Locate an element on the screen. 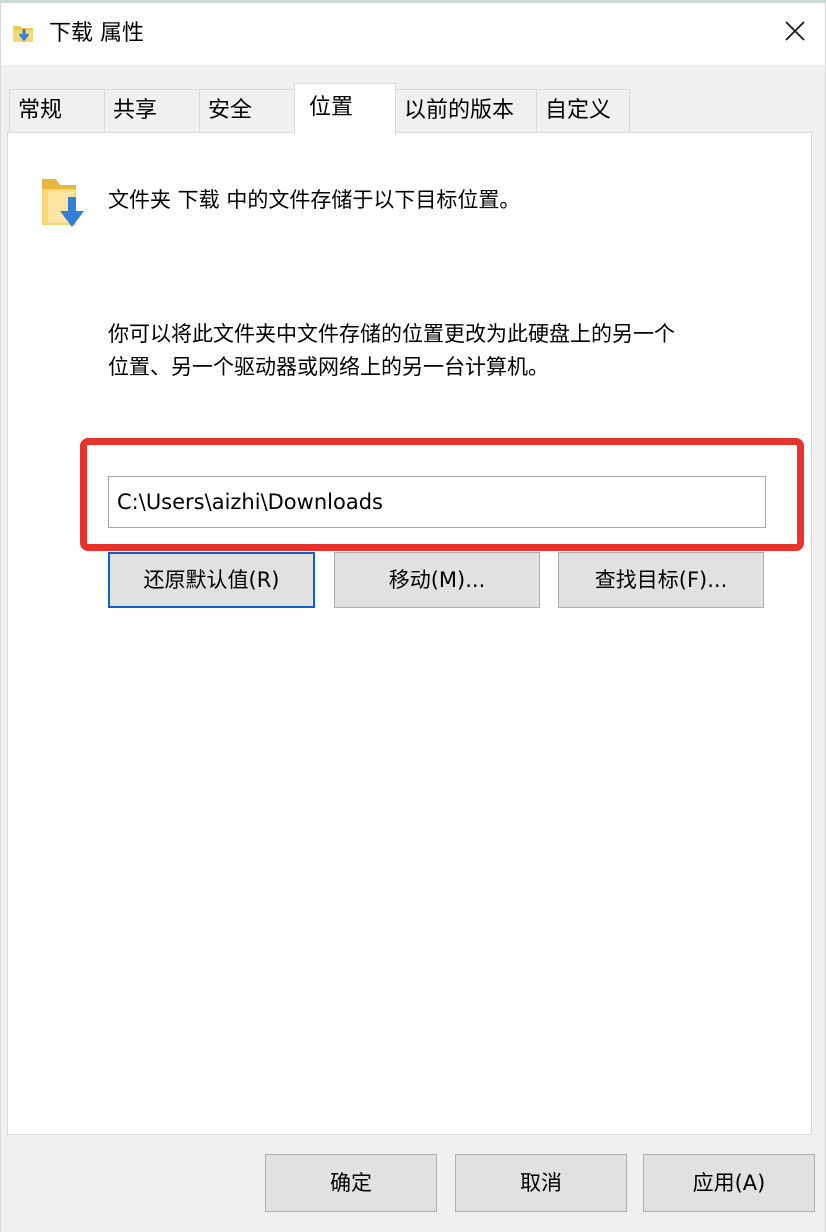  ok-button: 确定 is located at coordinates (351, 1183).